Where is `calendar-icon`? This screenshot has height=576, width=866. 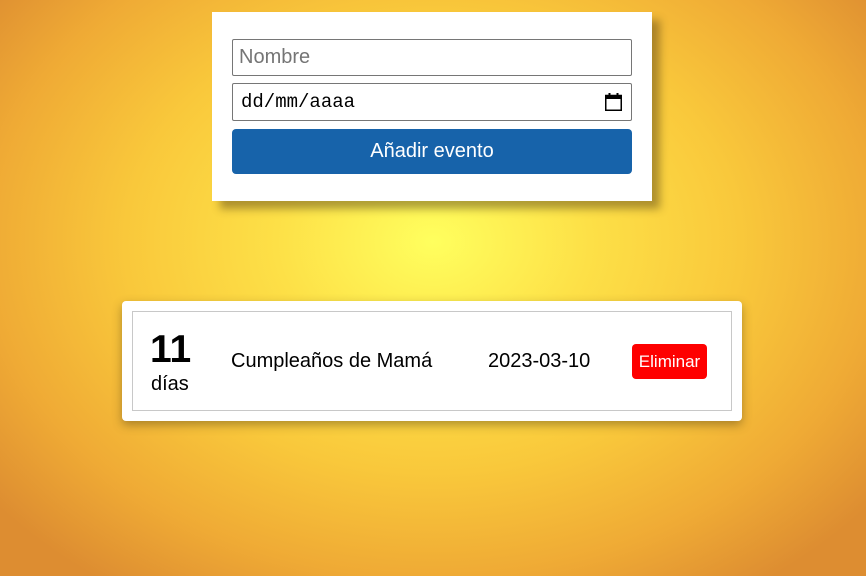
calendar-icon is located at coordinates (613, 102).